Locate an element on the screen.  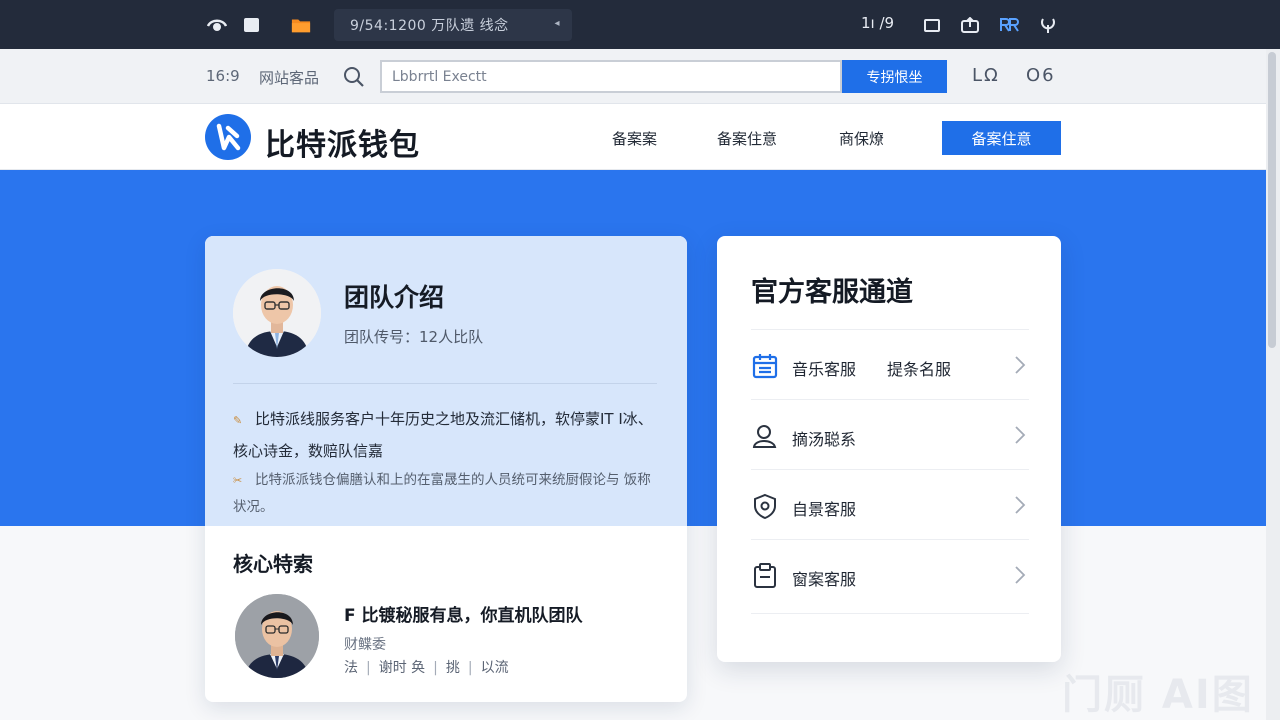
member-tags: 法 | 谢时 奂 | 挑 | 以流 is located at coordinates (426, 668).